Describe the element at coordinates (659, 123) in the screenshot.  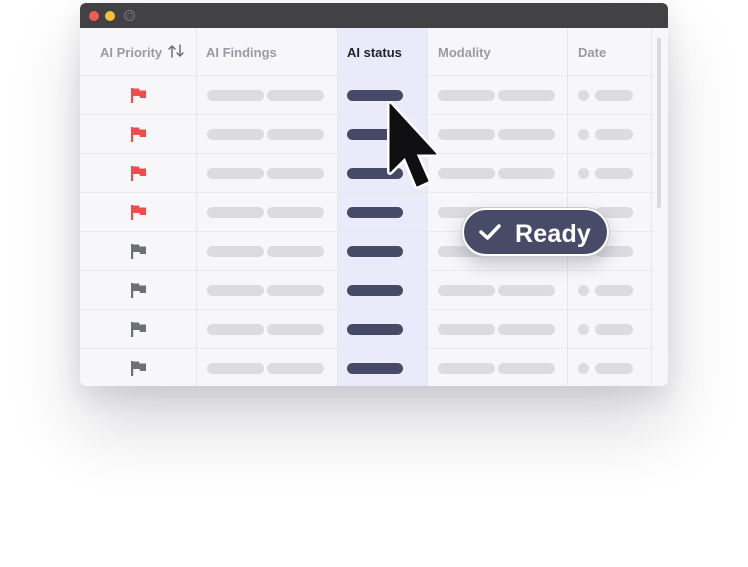
I see `vertical-scrollbar` at that location.